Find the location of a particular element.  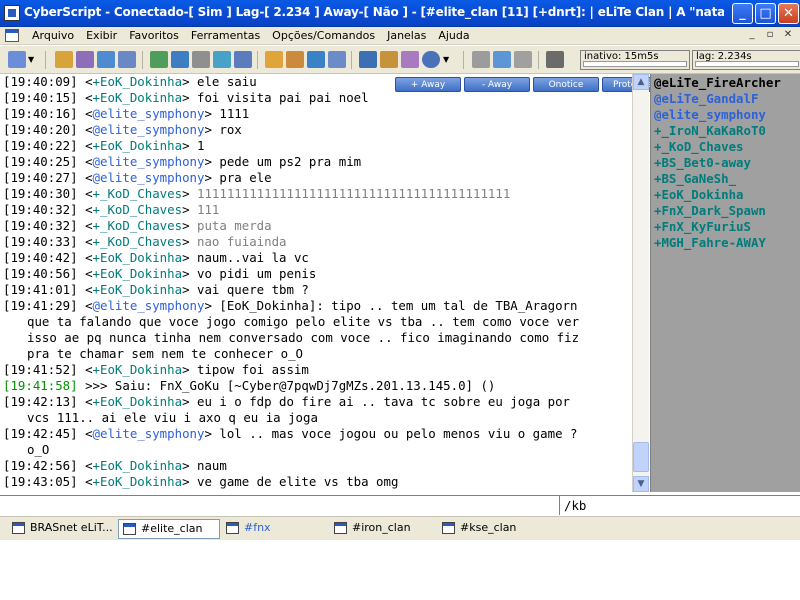

arrow-icon is located at coordinates (274, 59).